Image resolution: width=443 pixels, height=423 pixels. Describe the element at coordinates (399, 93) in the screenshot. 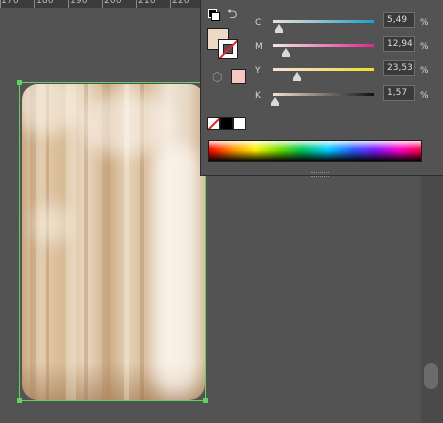

I see `value-input: 1,57` at that location.